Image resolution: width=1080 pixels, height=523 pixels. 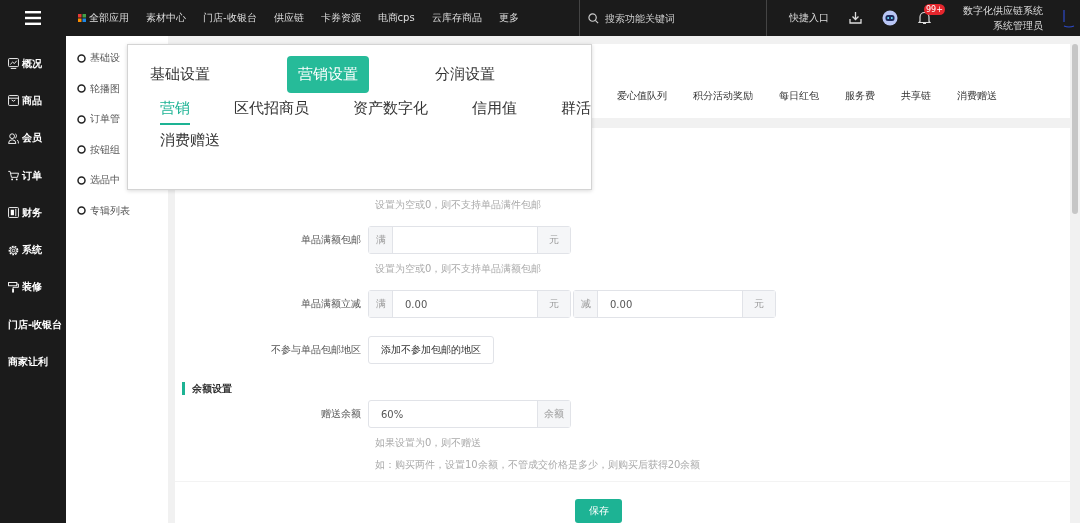 I want to click on input-field: 满 0.00 元, so click(x=469, y=304).